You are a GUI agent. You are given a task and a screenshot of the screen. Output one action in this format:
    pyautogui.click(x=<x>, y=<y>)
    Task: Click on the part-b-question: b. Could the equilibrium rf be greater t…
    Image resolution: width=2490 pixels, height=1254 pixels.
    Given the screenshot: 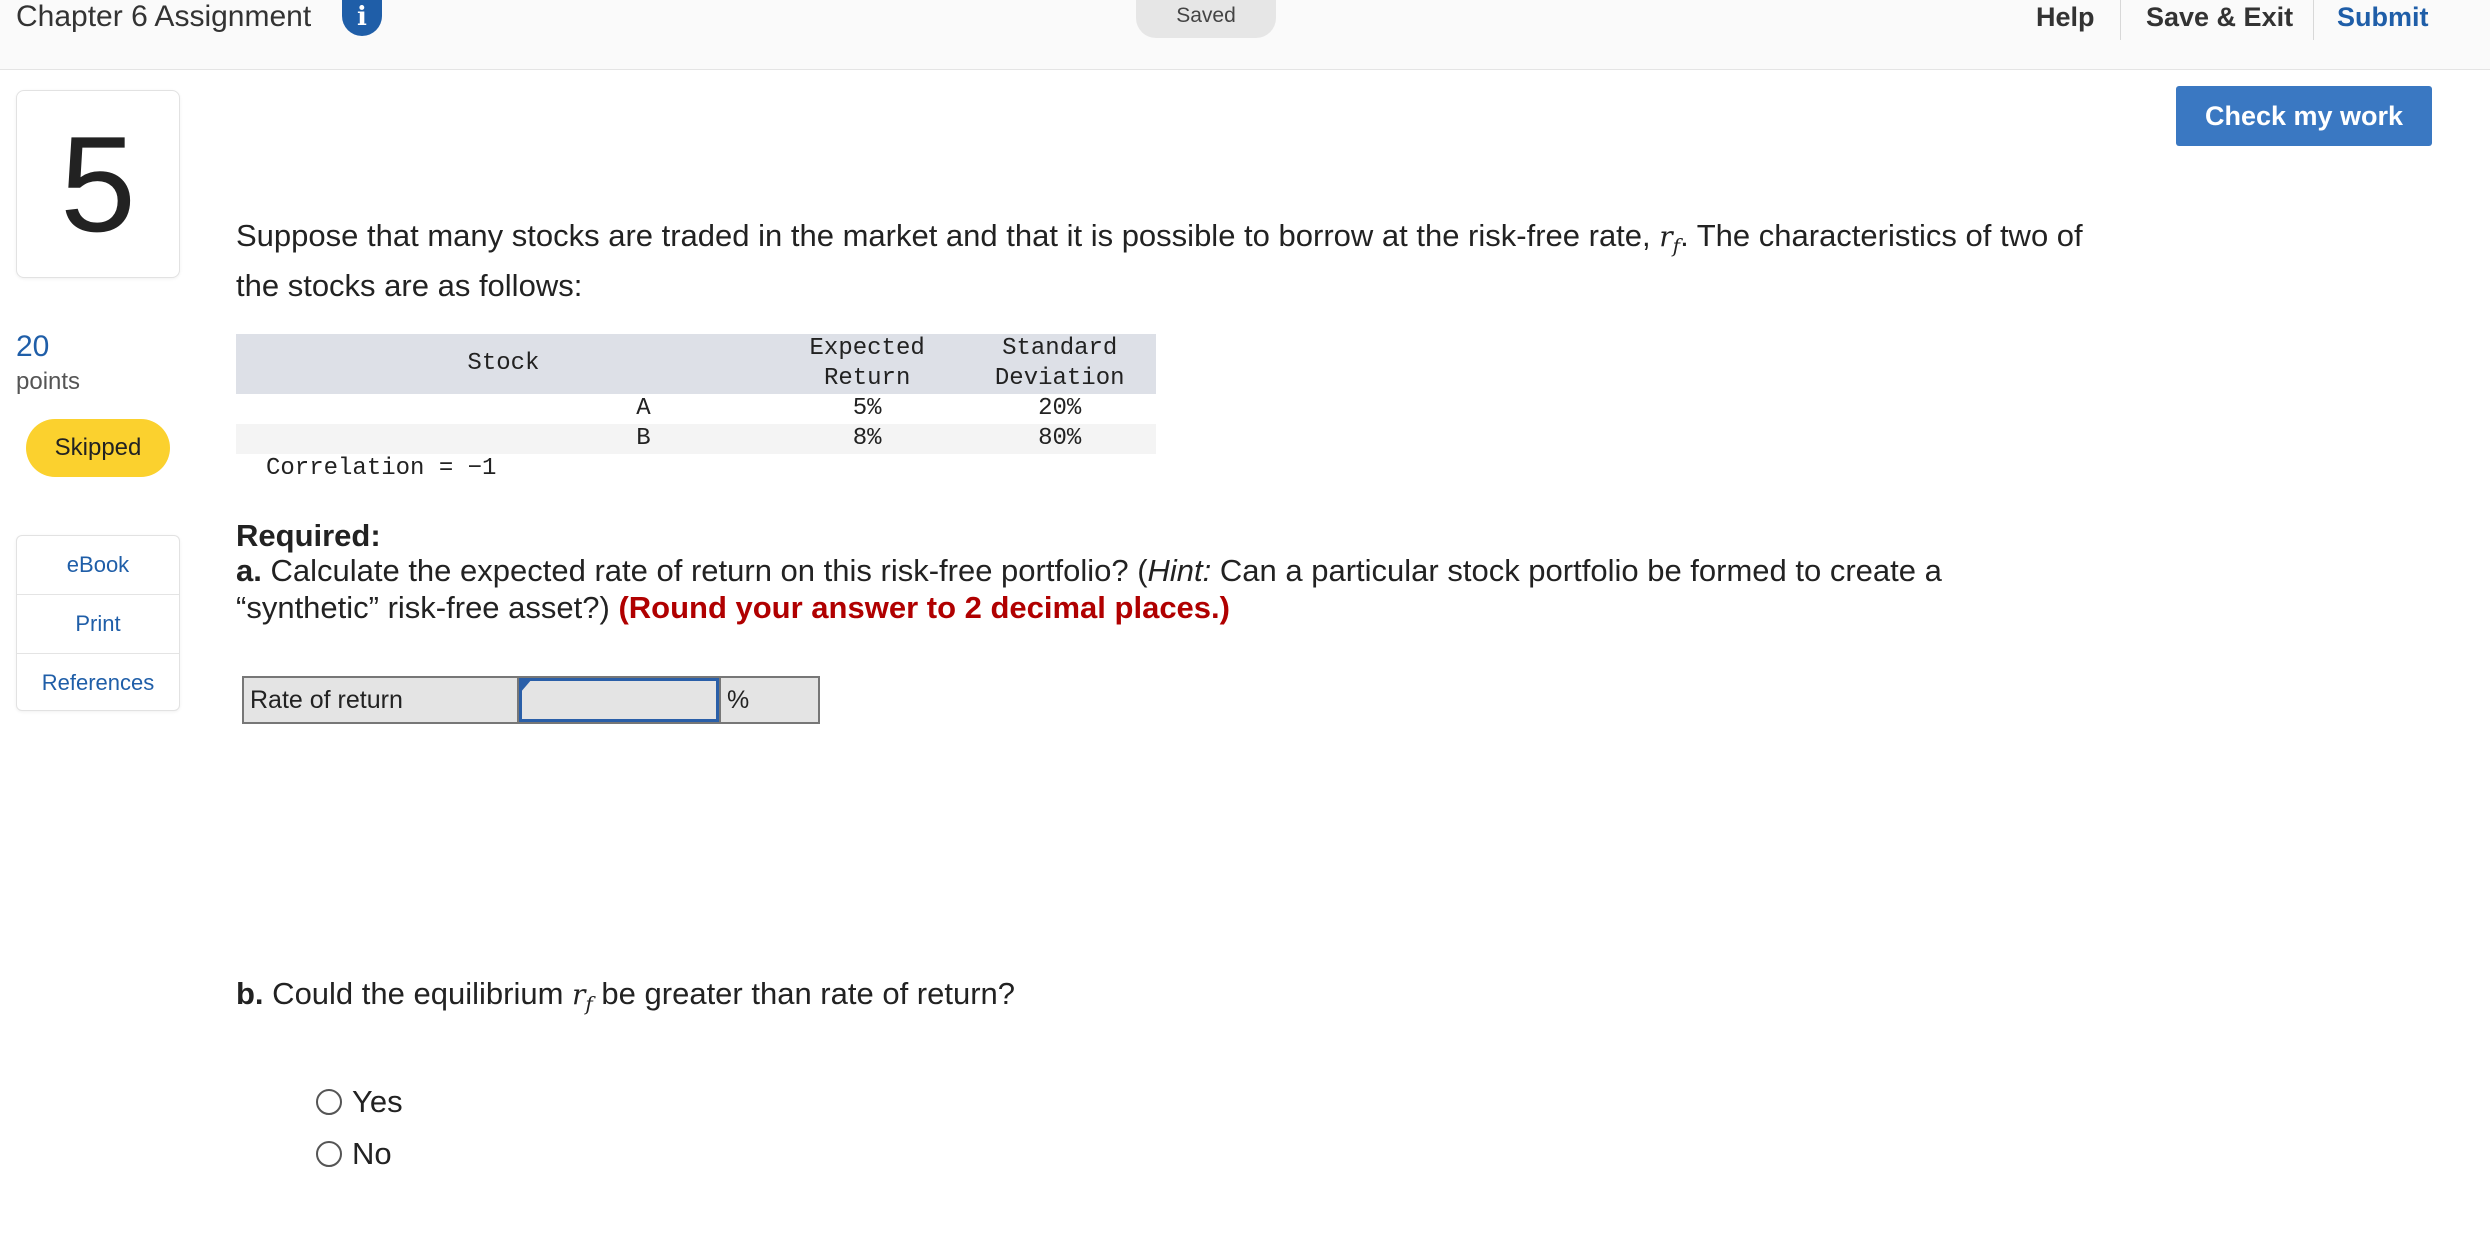 What is the action you would take?
    pyautogui.click(x=626, y=996)
    